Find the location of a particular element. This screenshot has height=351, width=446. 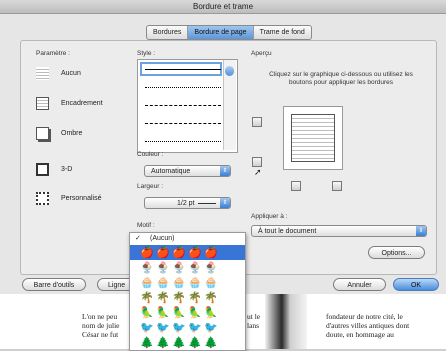

setting-item-ombre: Ombre is located at coordinates (59, 133).